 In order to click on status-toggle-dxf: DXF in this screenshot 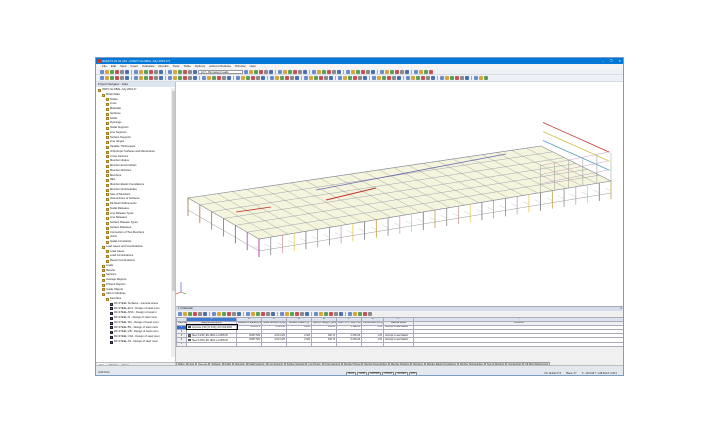, I will do `click(413, 373)`.